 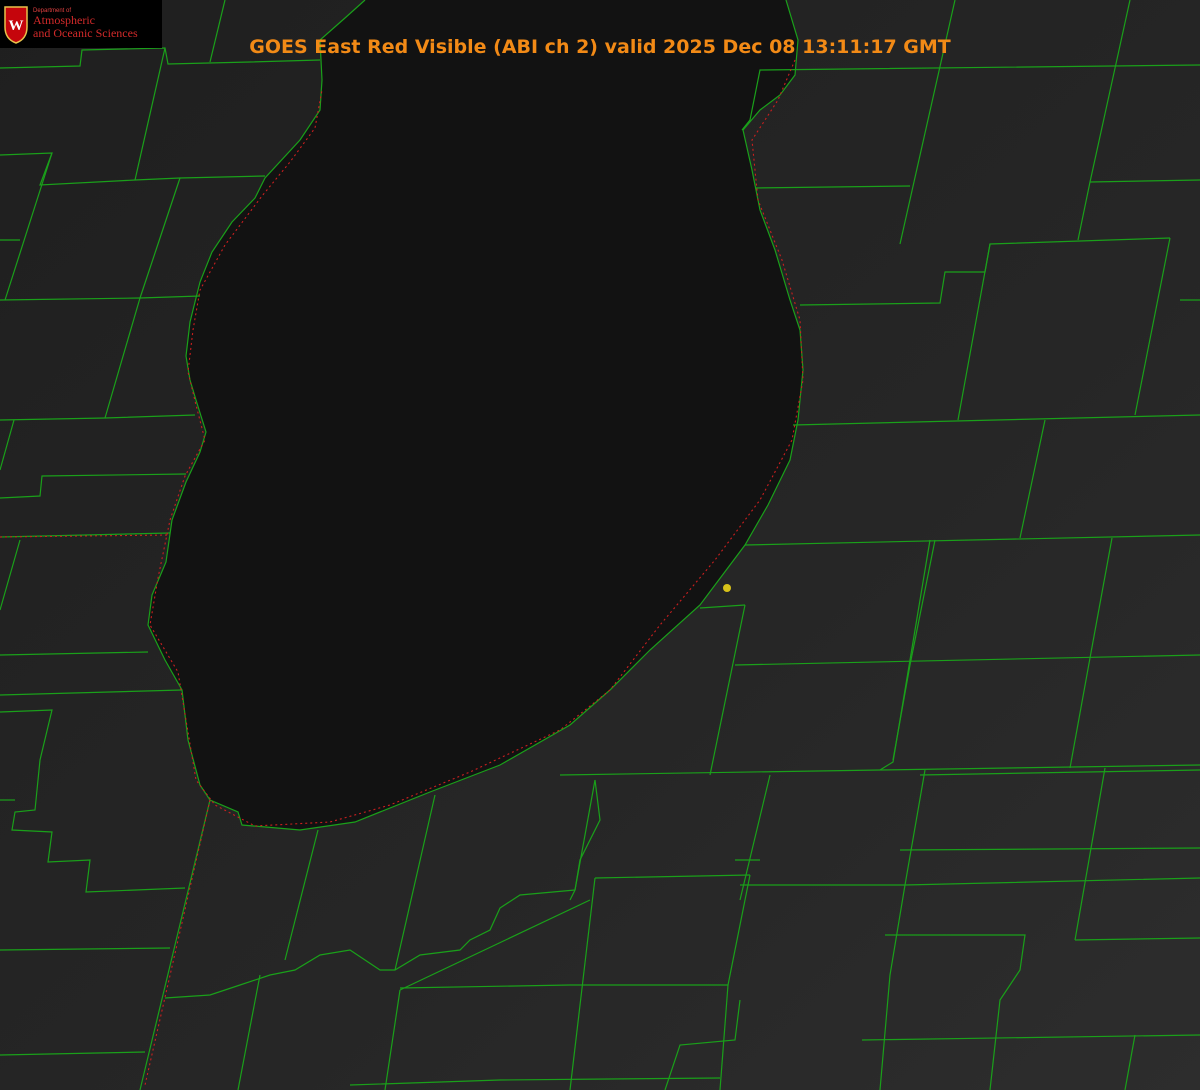 What do you see at coordinates (727, 588) in the screenshot?
I see `location-marker` at bounding box center [727, 588].